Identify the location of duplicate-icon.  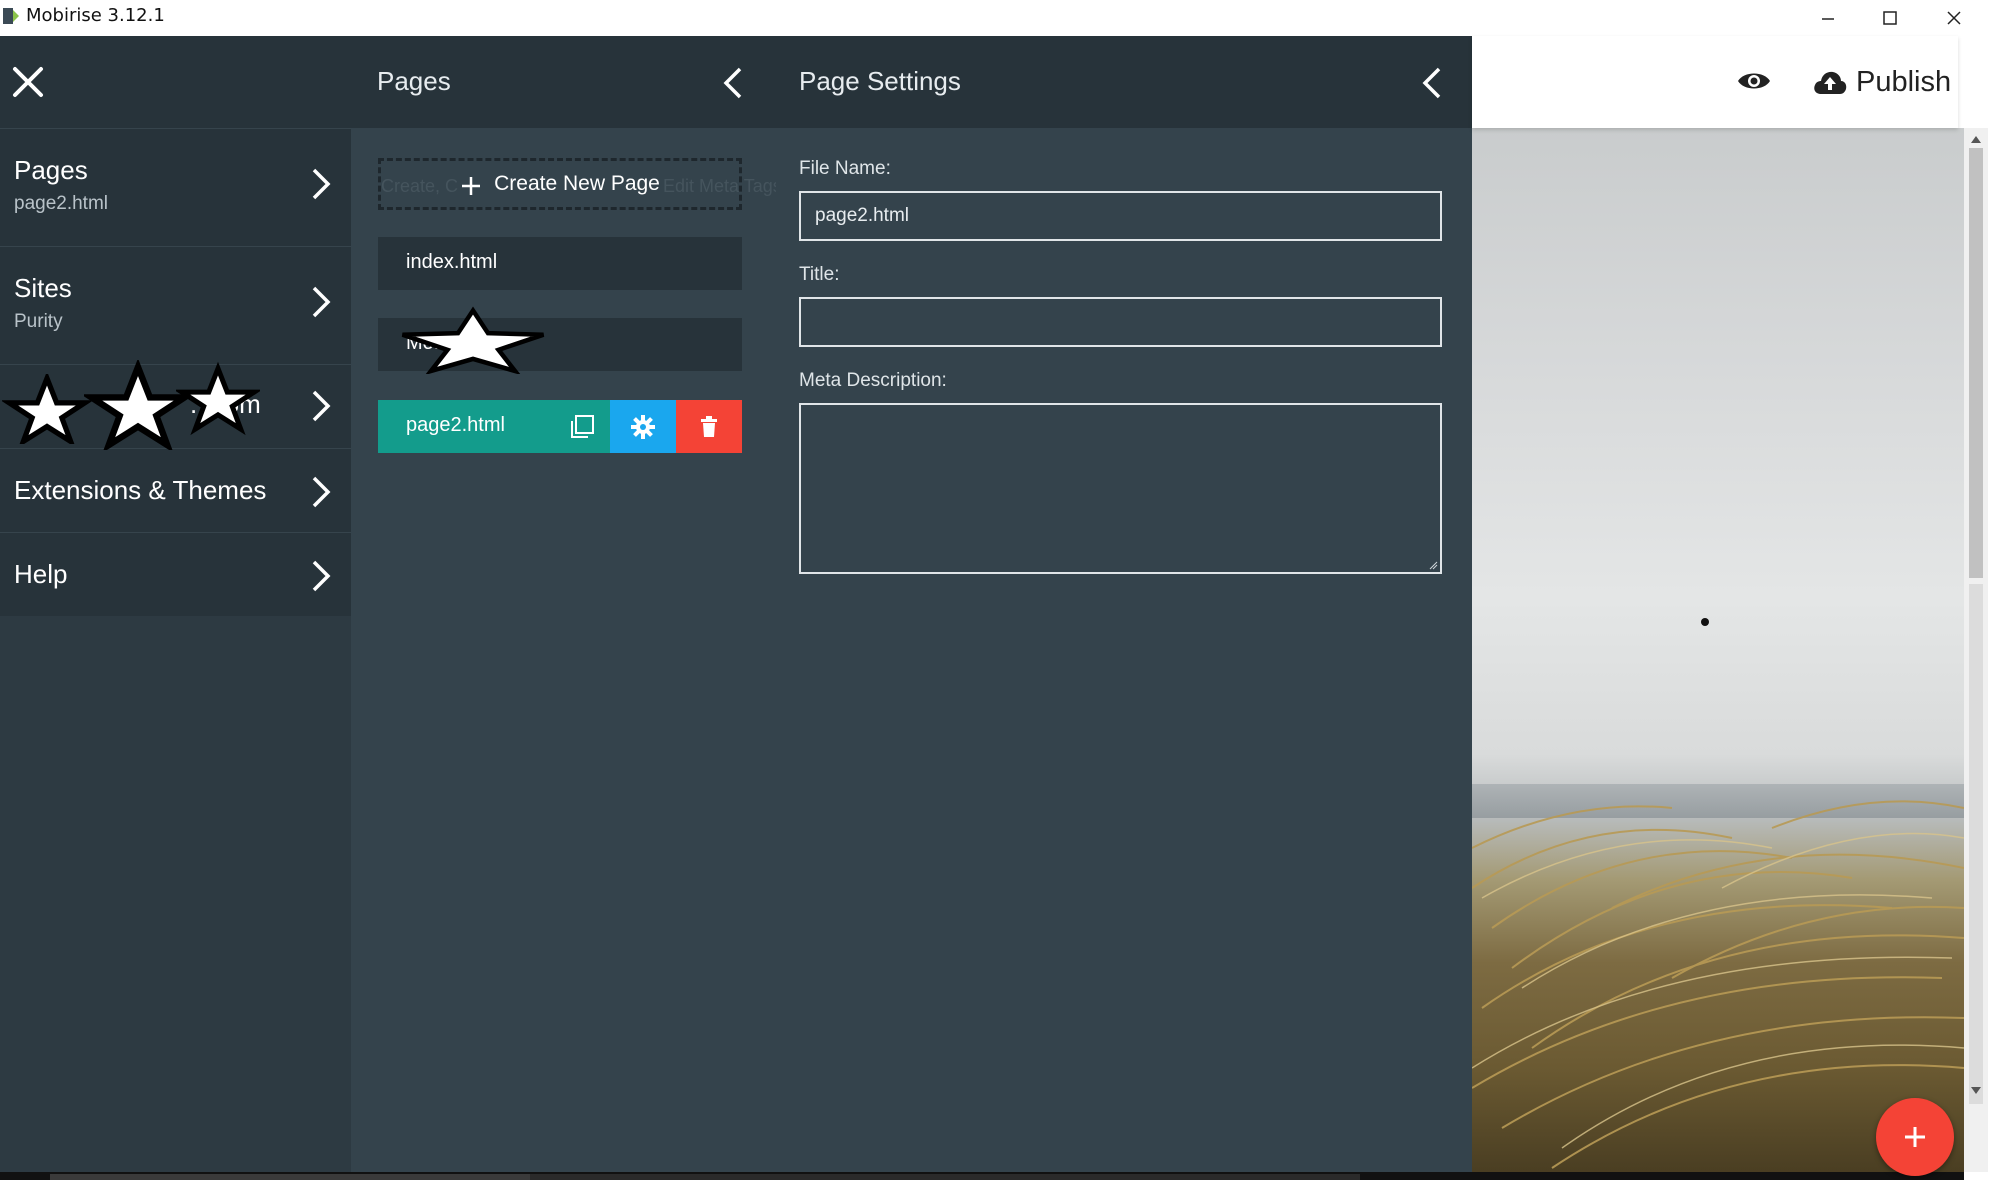
(582, 426).